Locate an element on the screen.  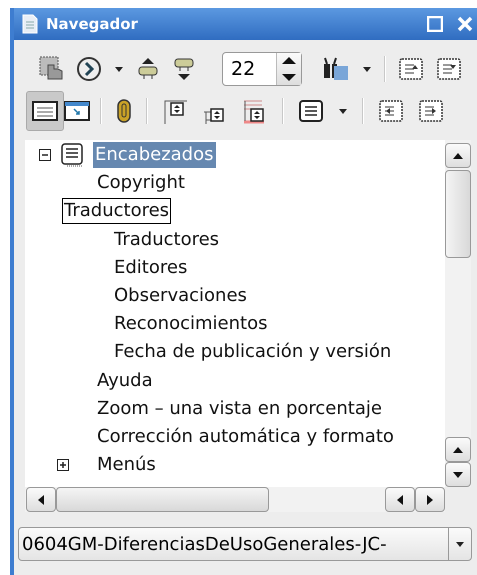
window-icon is located at coordinates (77, 111).